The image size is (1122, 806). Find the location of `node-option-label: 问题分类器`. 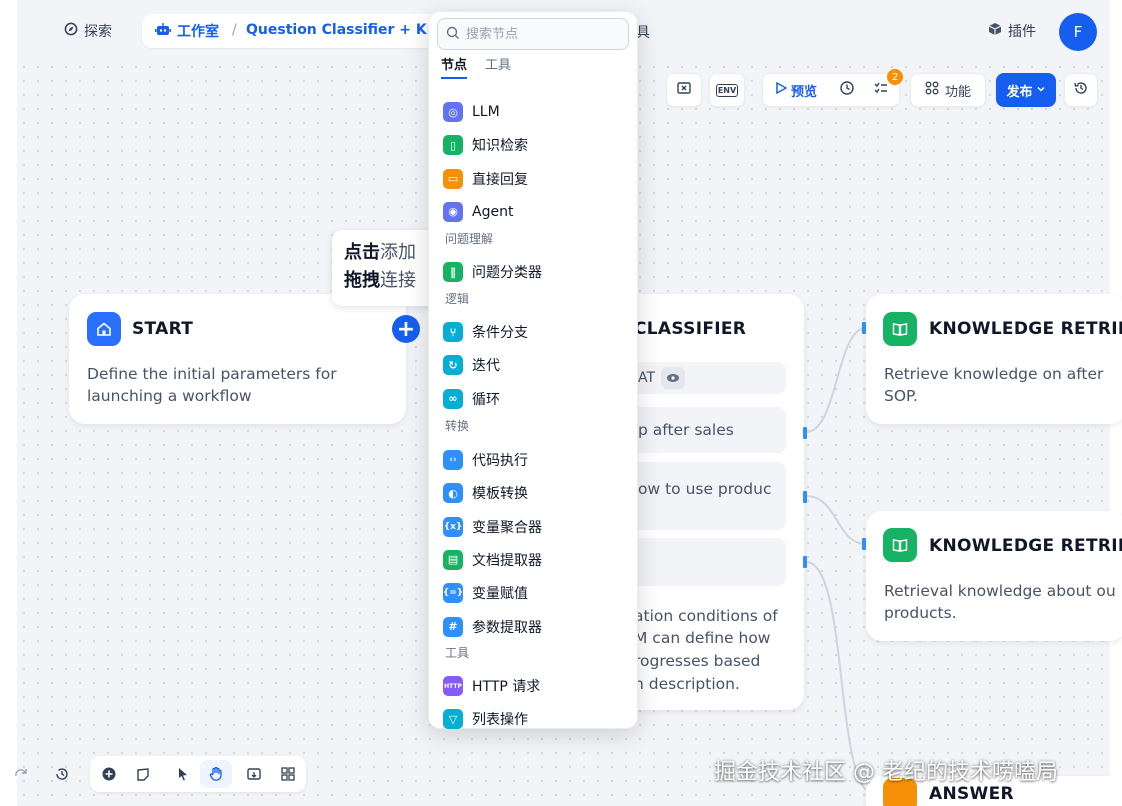

node-option-label: 问题分类器 is located at coordinates (507, 273).